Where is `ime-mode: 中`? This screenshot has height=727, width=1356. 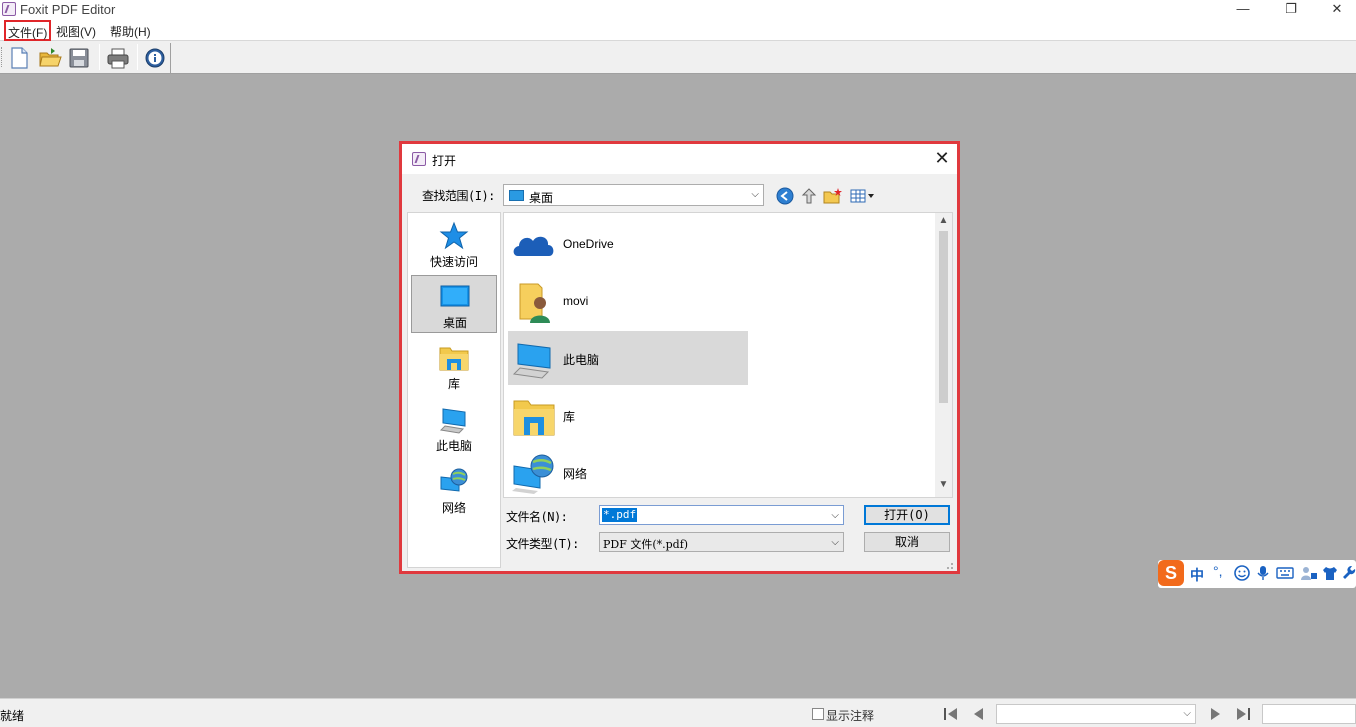
ime-mode: 中 is located at coordinates (1197, 575).